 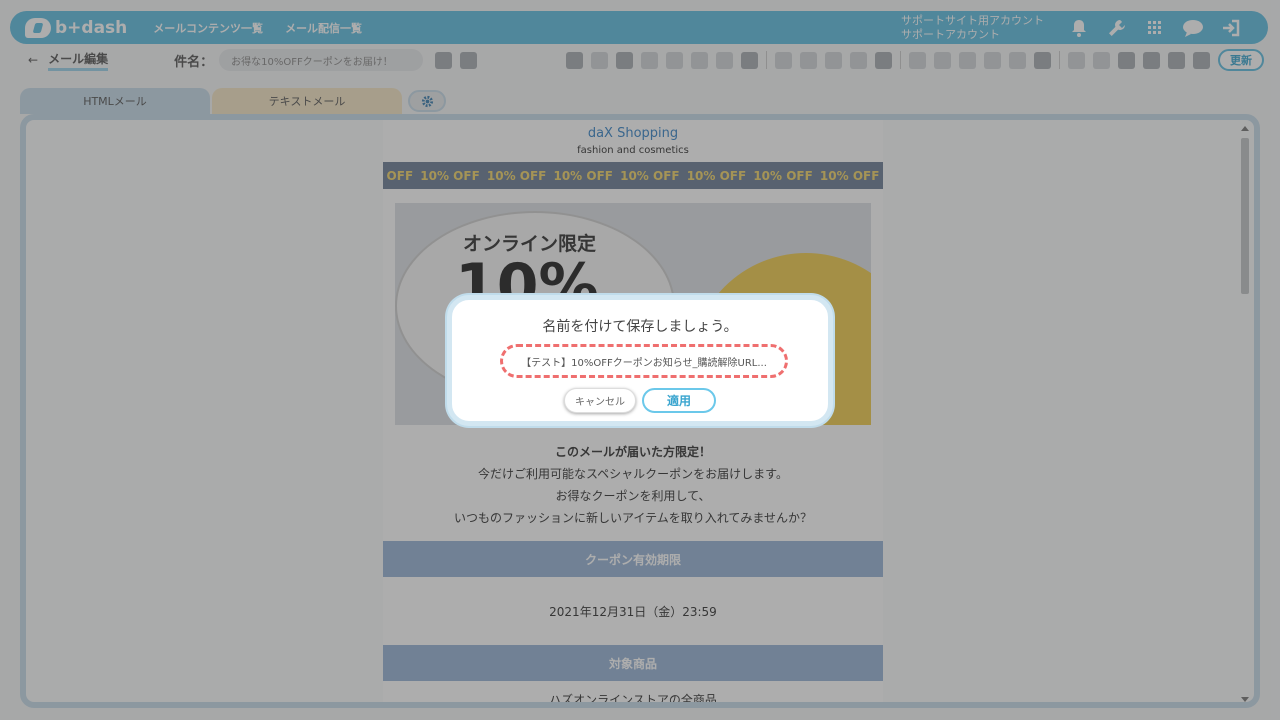 What do you see at coordinates (600, 400) in the screenshot?
I see `cancel-button: キャンセル` at bounding box center [600, 400].